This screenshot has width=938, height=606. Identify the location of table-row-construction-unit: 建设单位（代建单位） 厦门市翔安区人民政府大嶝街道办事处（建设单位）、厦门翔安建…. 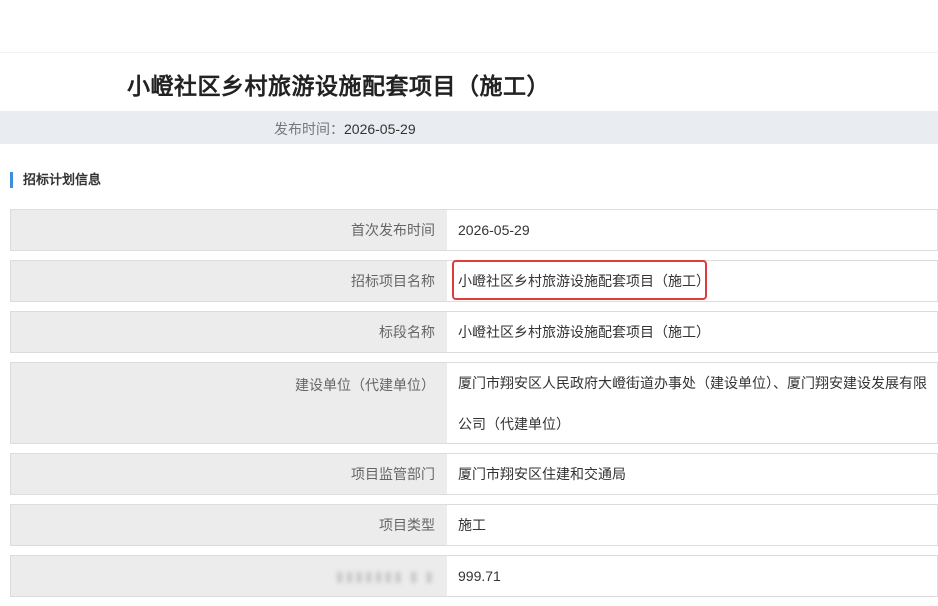
(474, 403).